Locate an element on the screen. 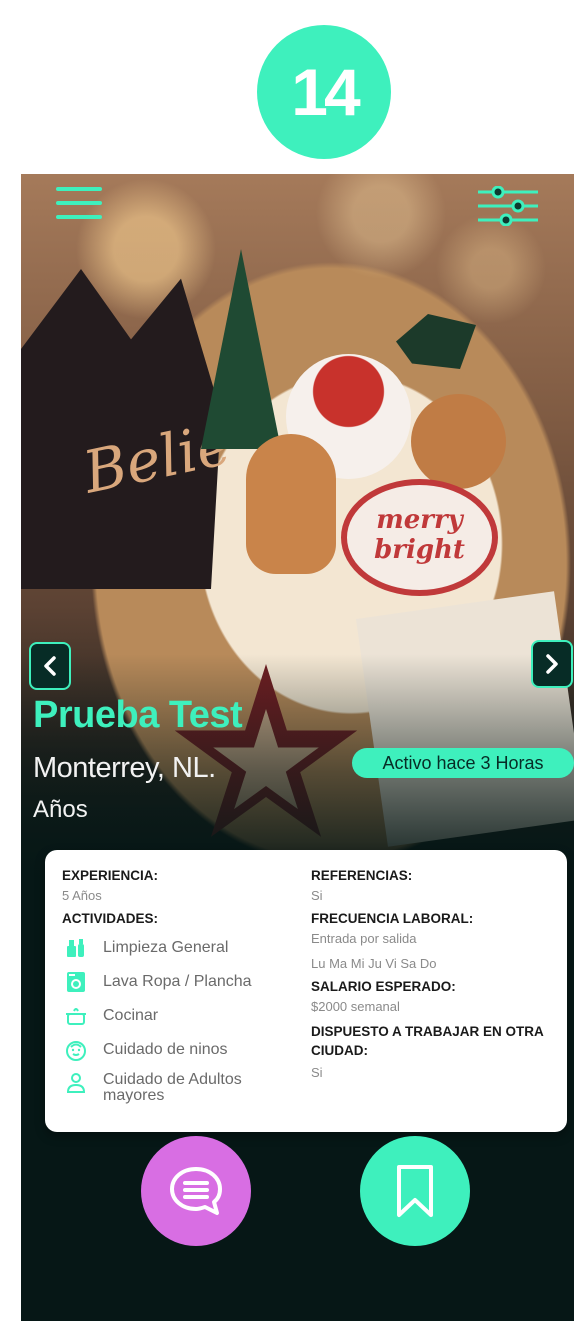  activity-item: Cuidado de Adultos mayores is located at coordinates (182, 1089).